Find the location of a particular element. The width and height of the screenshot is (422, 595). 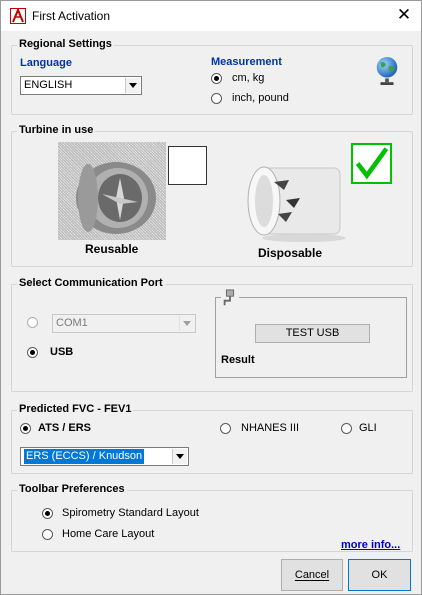

test-usb-button: TEST USB is located at coordinates (312, 333).